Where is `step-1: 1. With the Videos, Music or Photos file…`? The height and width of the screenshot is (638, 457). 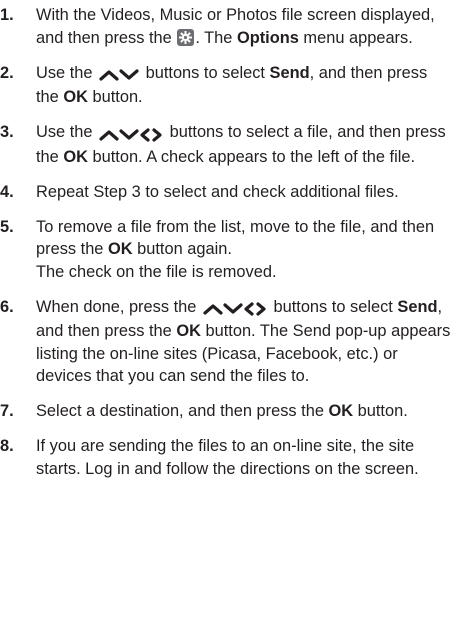 step-1: 1. With the Videos, Music or Photos file… is located at coordinates (225, 26).